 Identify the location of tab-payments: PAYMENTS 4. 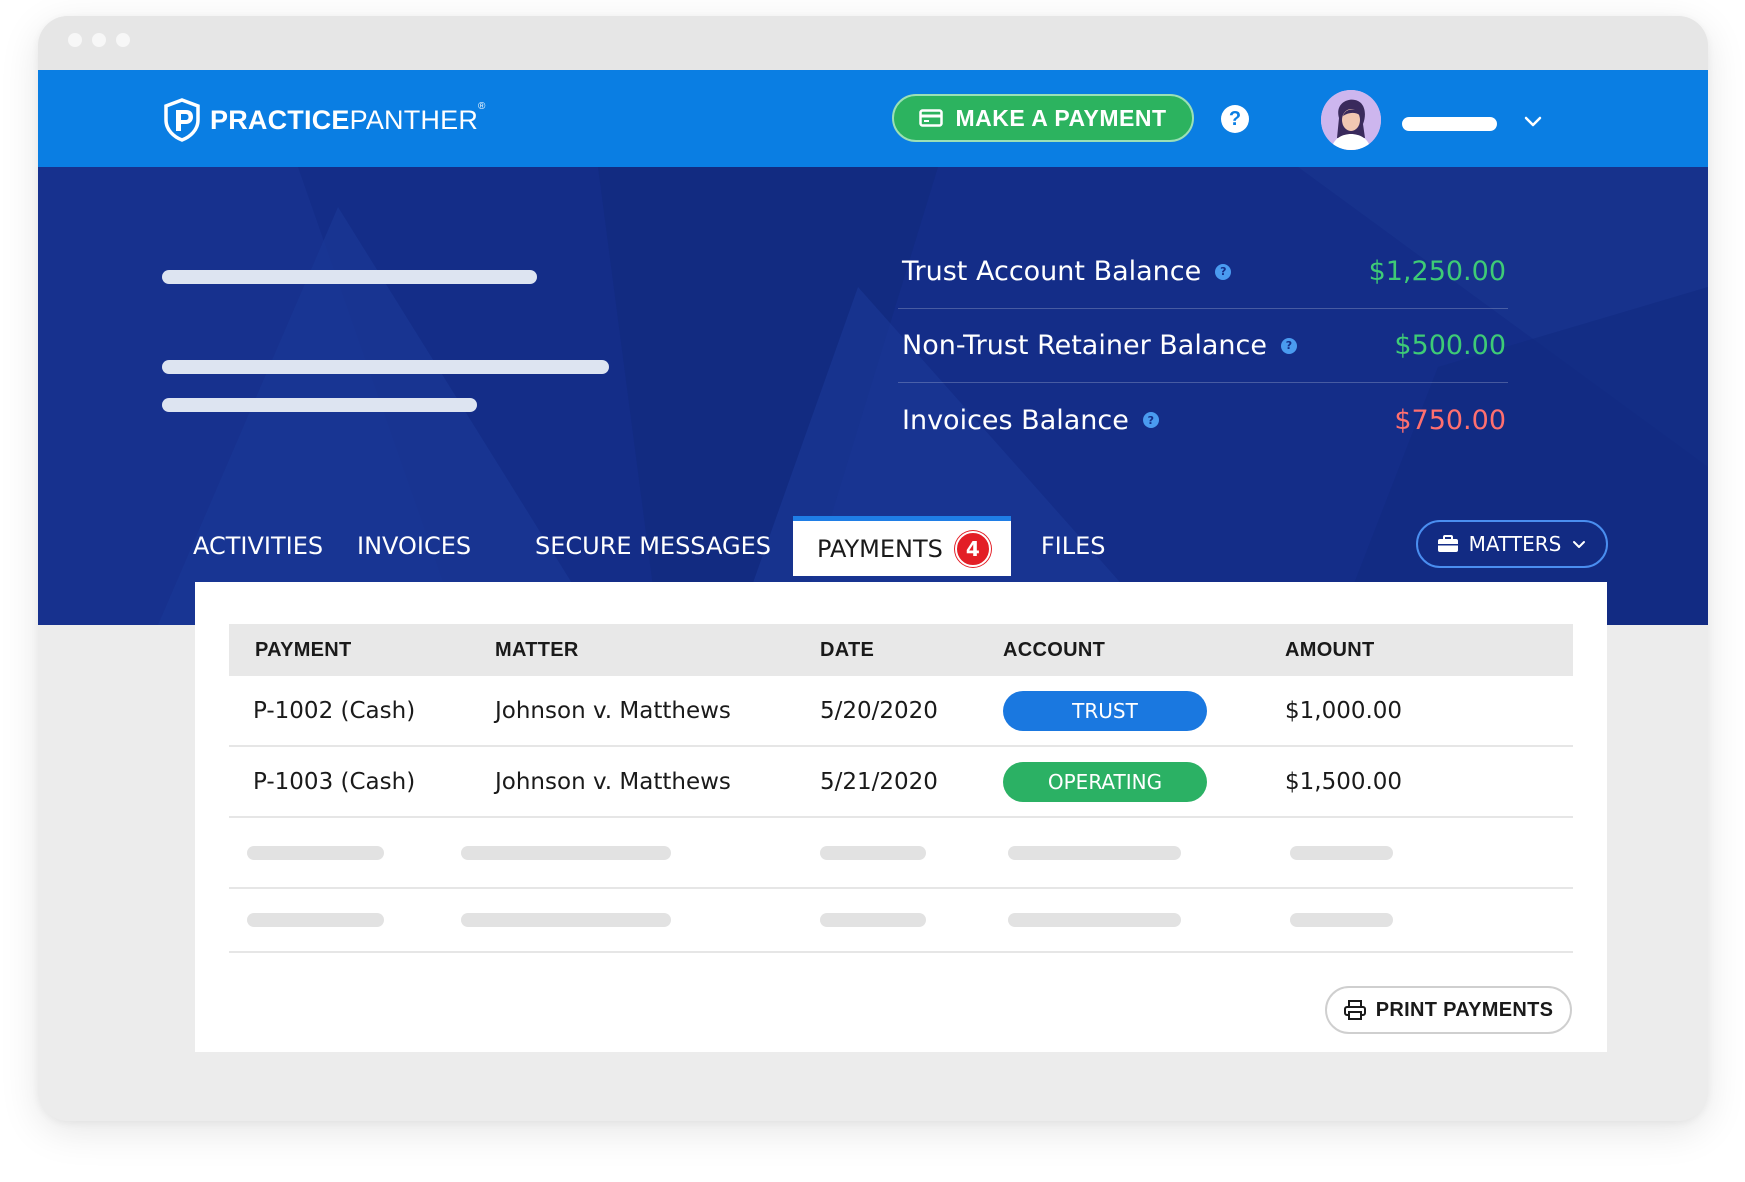
(902, 546).